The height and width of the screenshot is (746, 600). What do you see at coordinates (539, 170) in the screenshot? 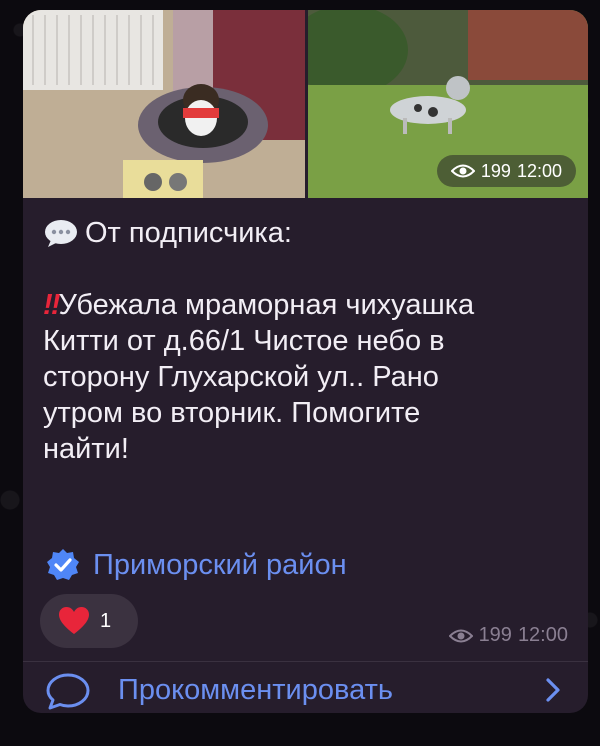
I see `media-time: 12:00` at bounding box center [539, 170].